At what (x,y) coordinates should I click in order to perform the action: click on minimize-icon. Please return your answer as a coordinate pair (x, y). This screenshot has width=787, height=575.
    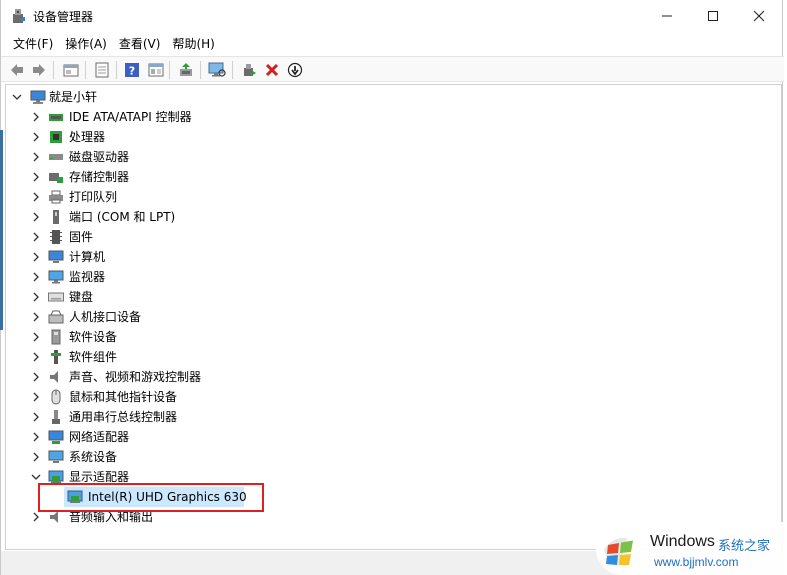
    Looking at the image, I should click on (667, 16).